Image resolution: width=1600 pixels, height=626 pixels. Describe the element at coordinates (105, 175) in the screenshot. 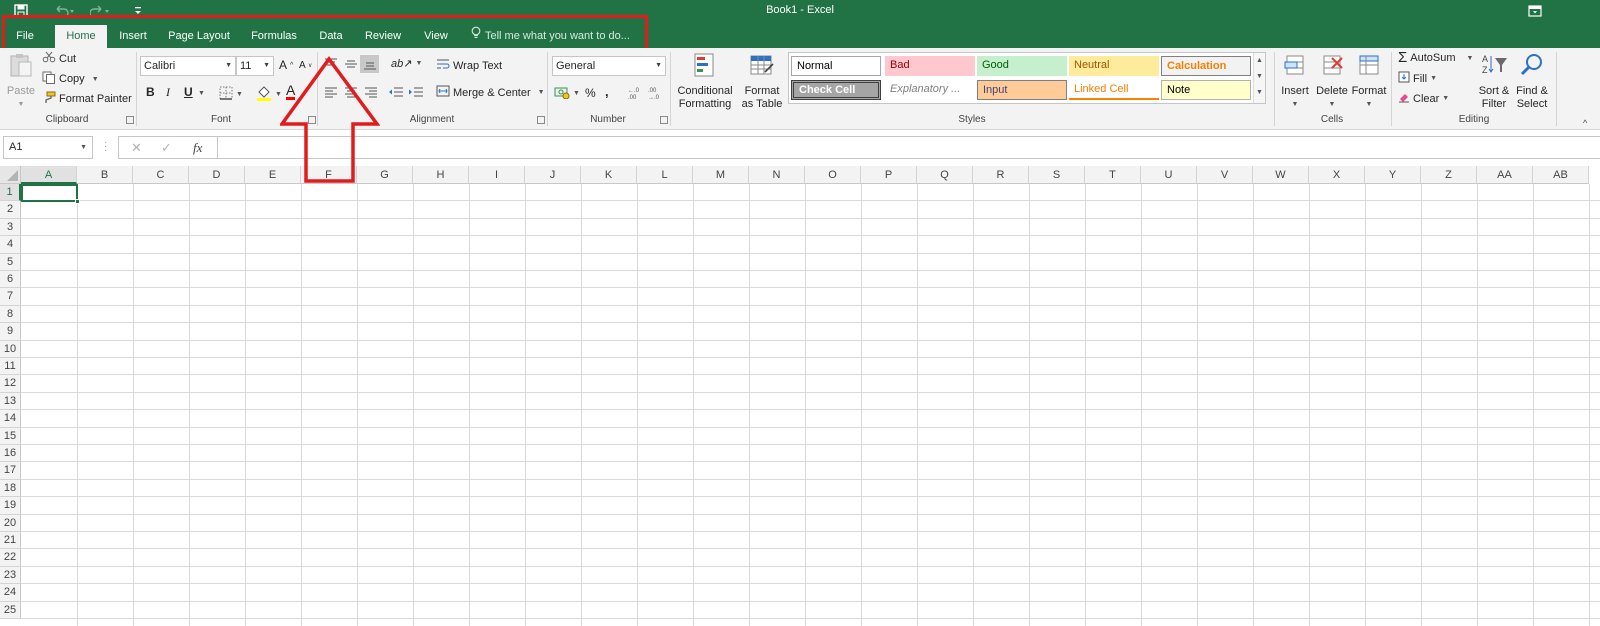

I see `column-header: B` at that location.